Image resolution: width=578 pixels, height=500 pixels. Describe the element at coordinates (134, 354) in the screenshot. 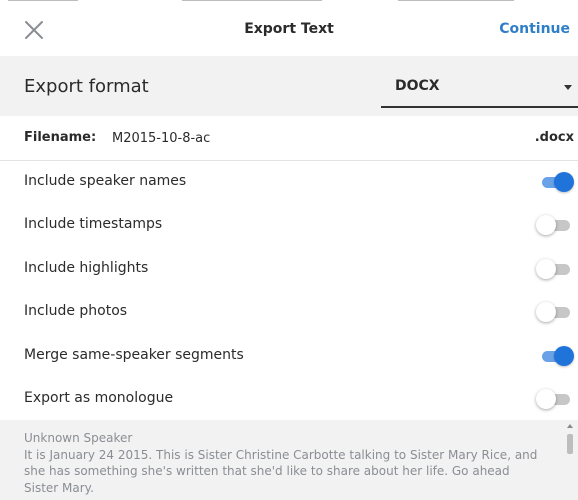

I see `option-label: Merge same-speaker segments` at that location.